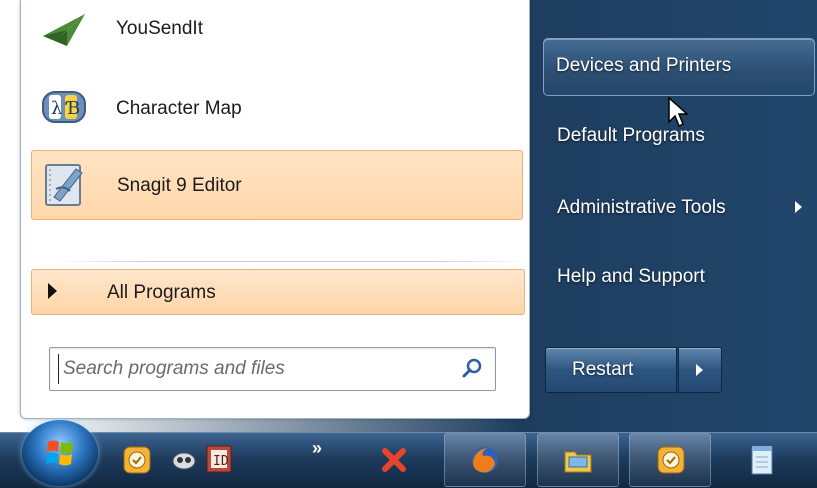 The height and width of the screenshot is (488, 817). I want to click on all-programs-label: All Programs, so click(161, 292).